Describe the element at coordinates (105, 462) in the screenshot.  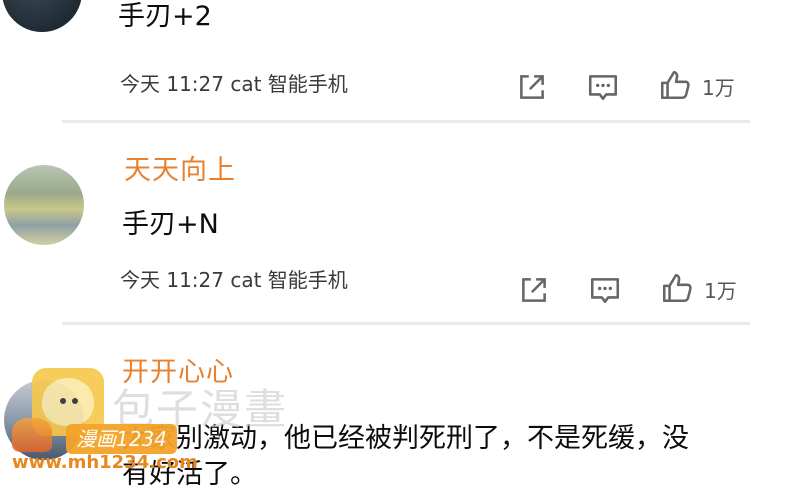
I see `watermark-url: www.mh1234.com` at that location.